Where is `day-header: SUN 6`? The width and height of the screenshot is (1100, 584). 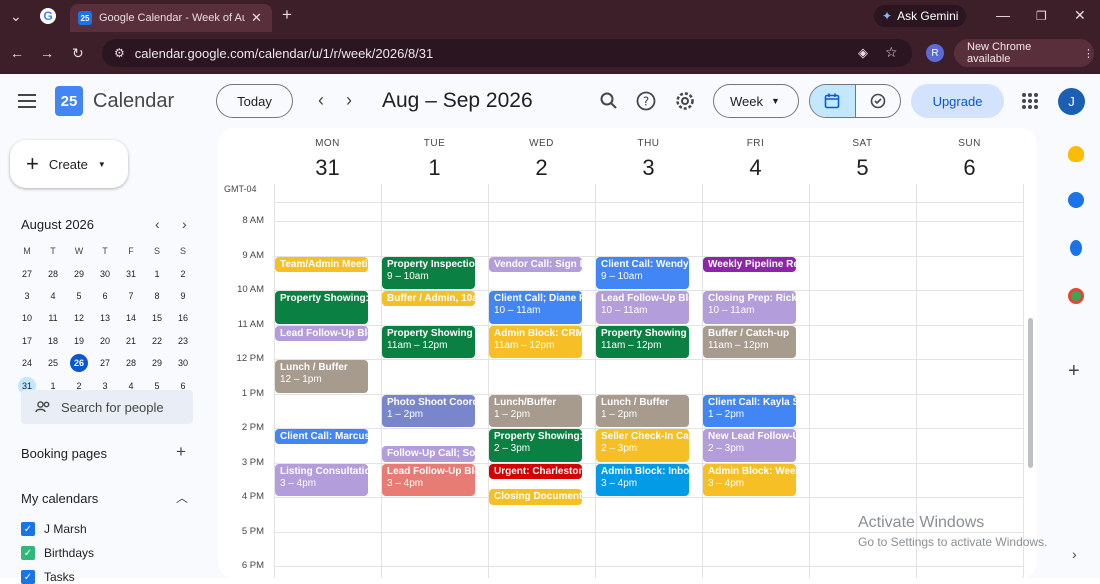 day-header: SUN 6 is located at coordinates (969, 165).